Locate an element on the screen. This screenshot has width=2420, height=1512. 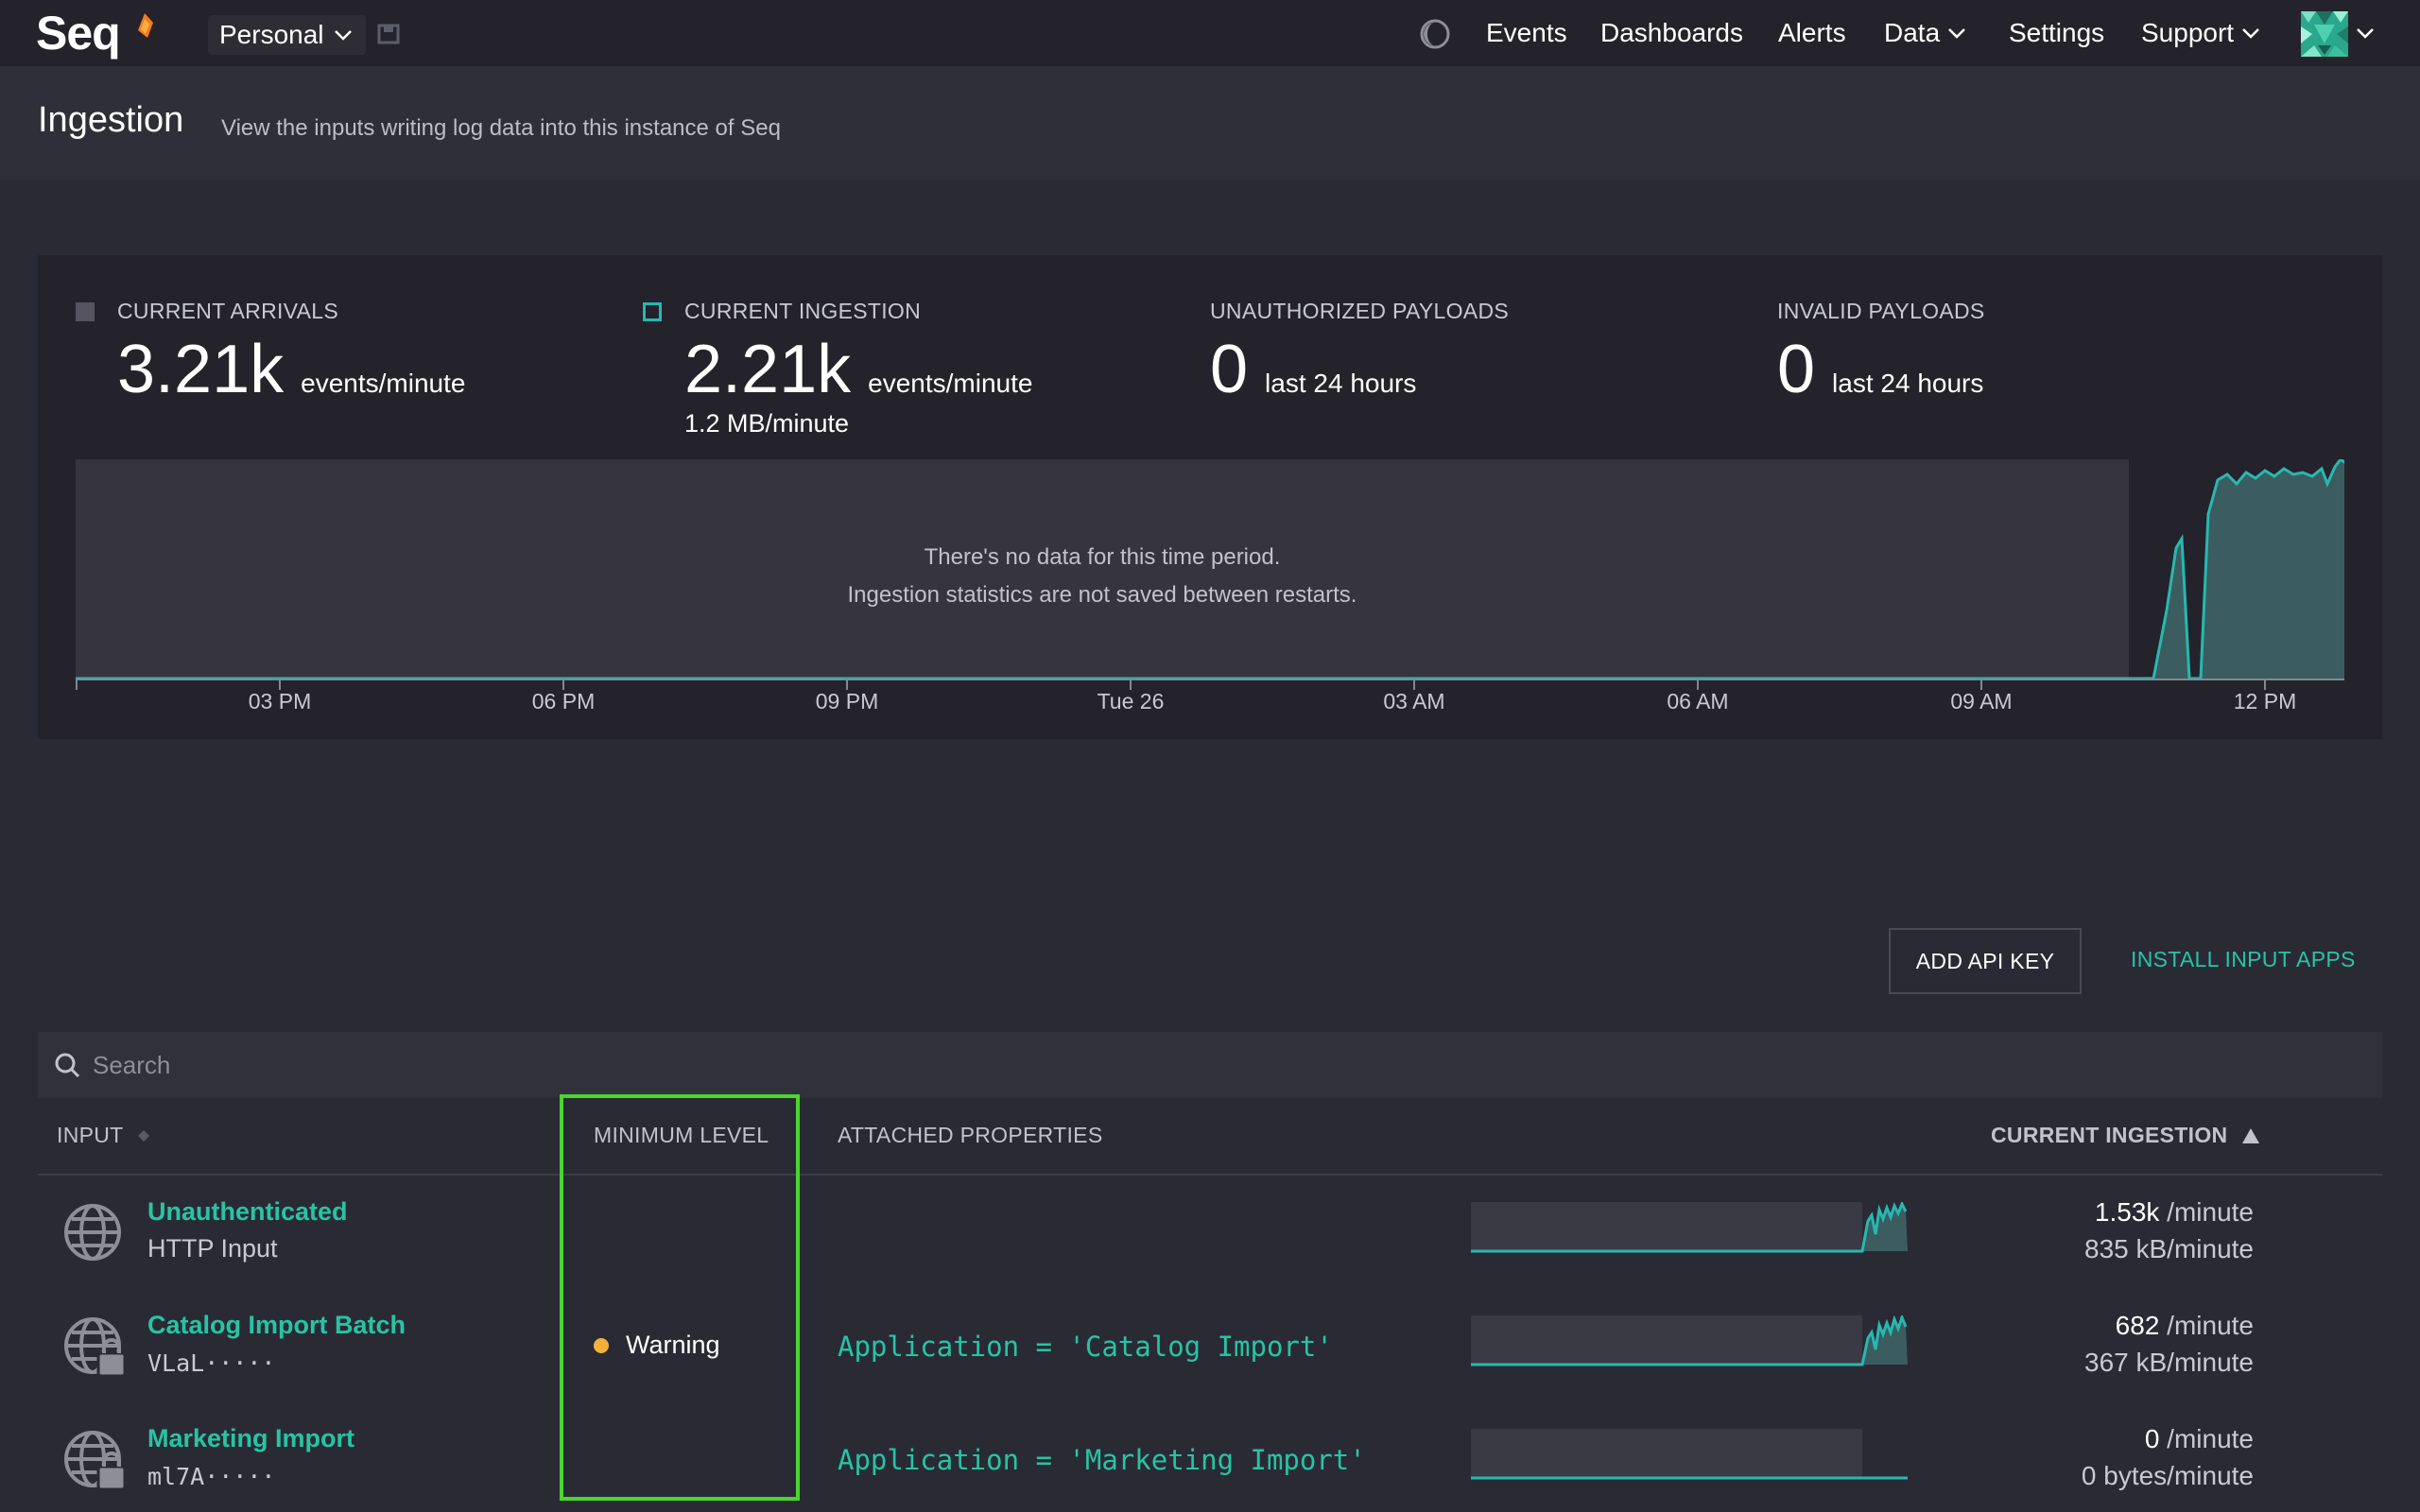
input-name-link: Catalog Import Batch is located at coordinates (277, 1325).